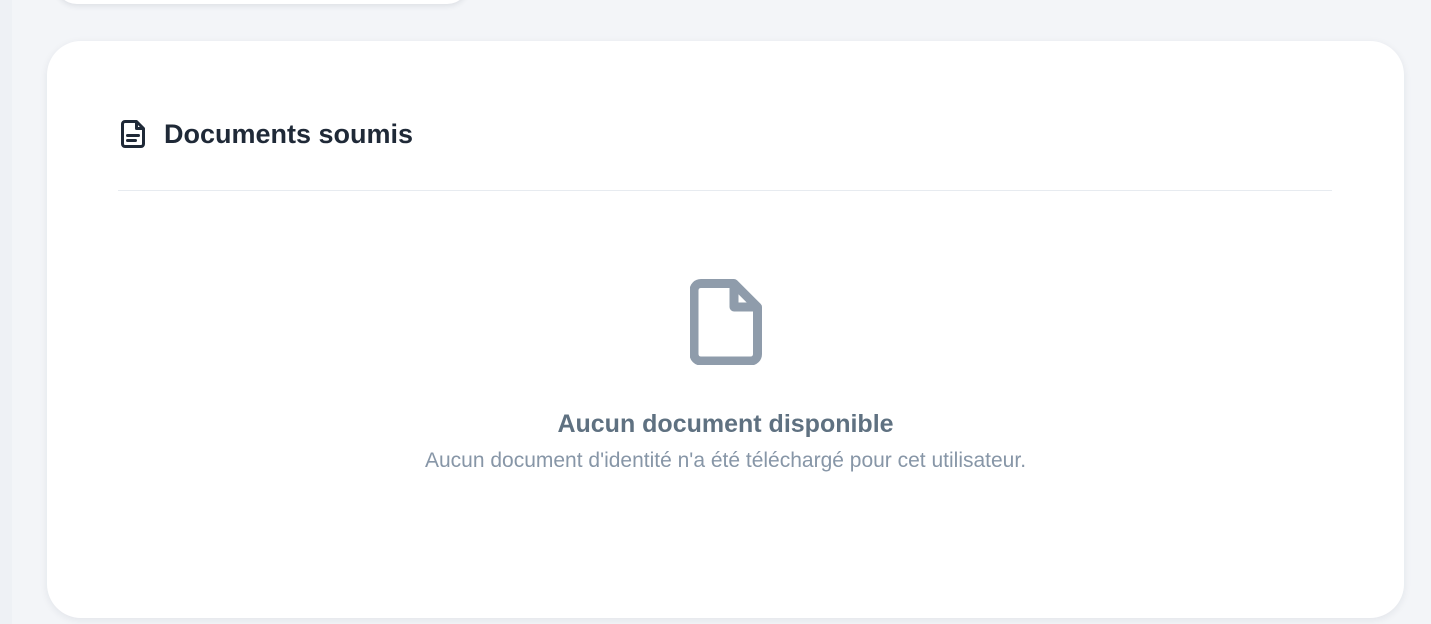 The height and width of the screenshot is (624, 1431). I want to click on header-divider, so click(725, 190).